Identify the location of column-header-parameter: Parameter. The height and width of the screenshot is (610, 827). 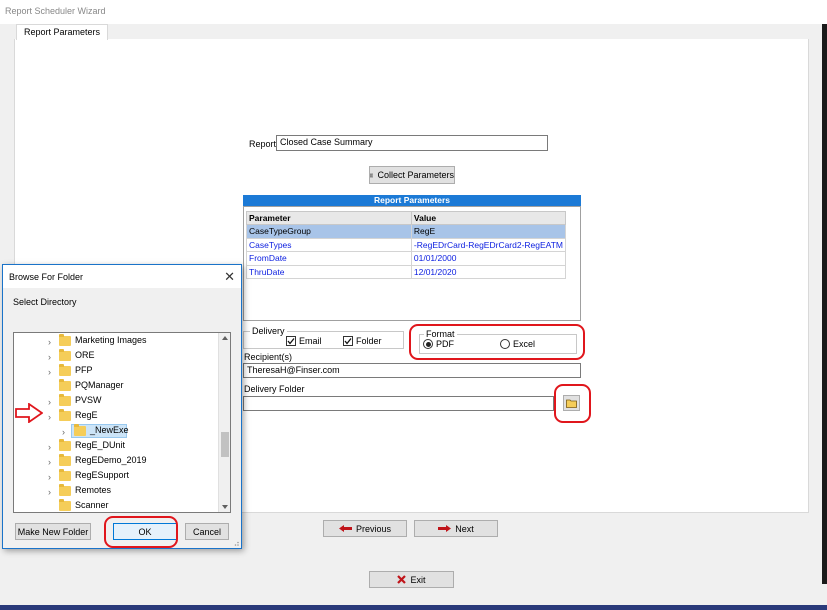
(329, 218).